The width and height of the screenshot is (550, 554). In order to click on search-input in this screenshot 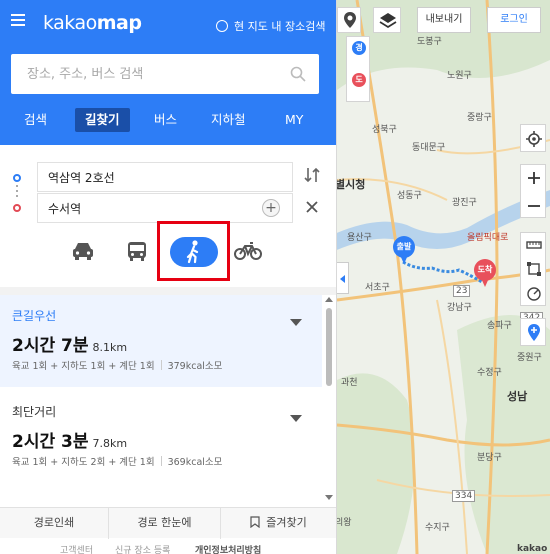, I will do `click(146, 74)`.